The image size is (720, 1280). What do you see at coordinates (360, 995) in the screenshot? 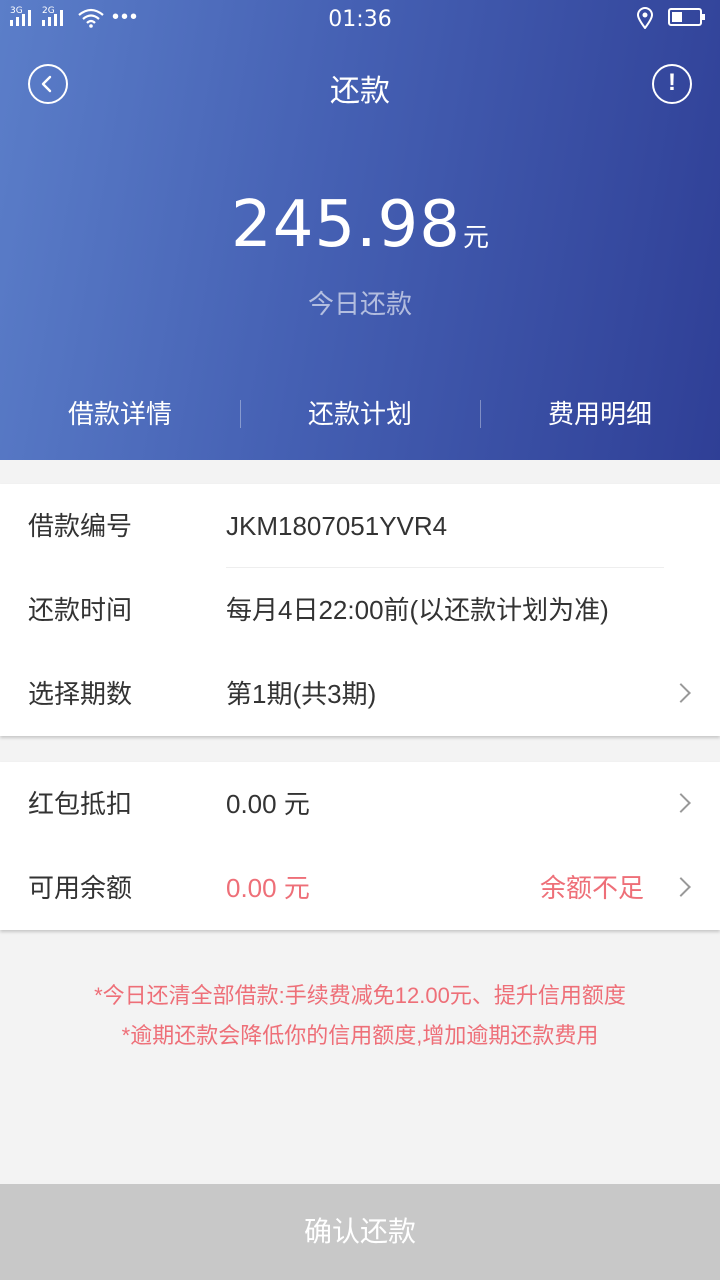
I see `note-line: *今日还清全部借款:手续费减免12.00元、提升信用额度` at bounding box center [360, 995].